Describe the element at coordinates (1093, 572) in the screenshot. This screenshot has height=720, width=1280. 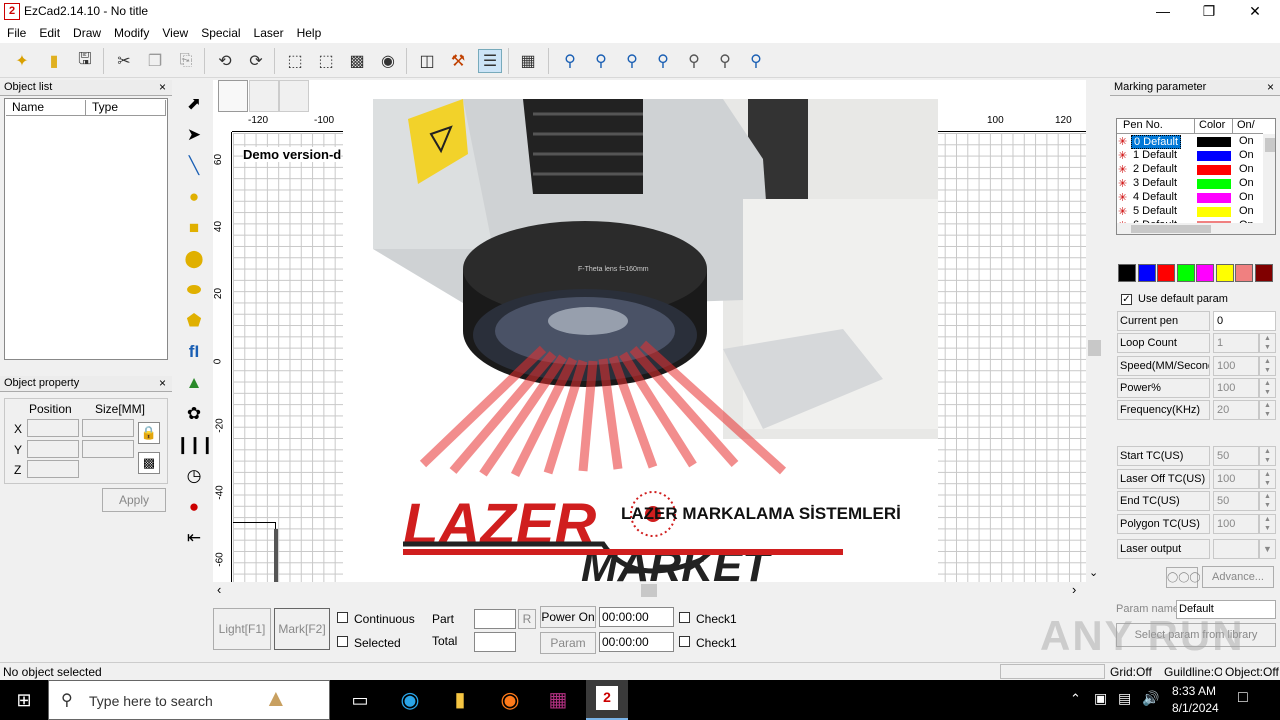
I see `scroll-down-icon: ⌄` at that location.